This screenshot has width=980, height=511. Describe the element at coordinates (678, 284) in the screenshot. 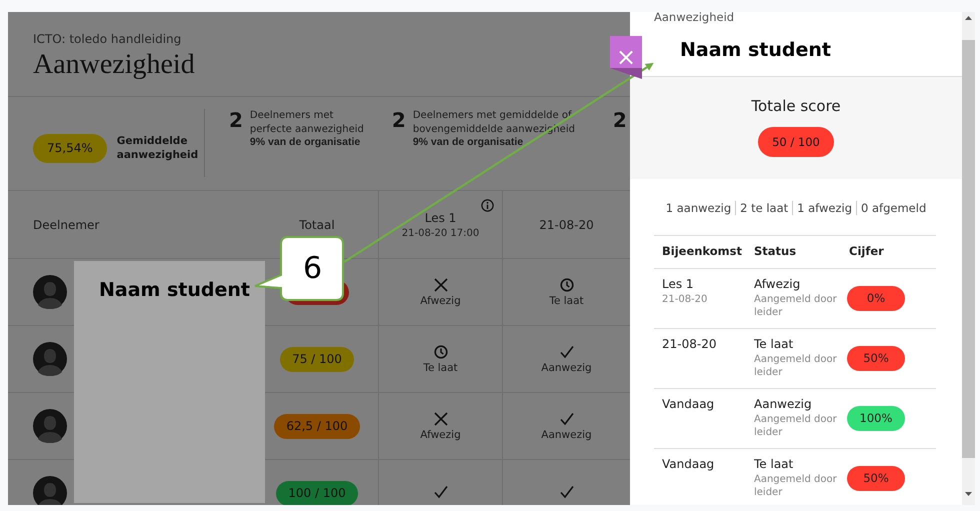

I see `session-name: Les 1` at that location.